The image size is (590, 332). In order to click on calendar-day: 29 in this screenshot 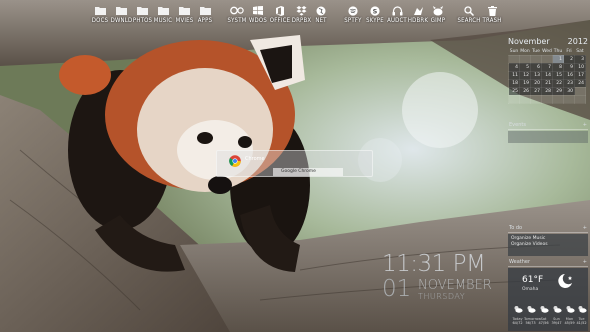, I will do `click(558, 91)`.